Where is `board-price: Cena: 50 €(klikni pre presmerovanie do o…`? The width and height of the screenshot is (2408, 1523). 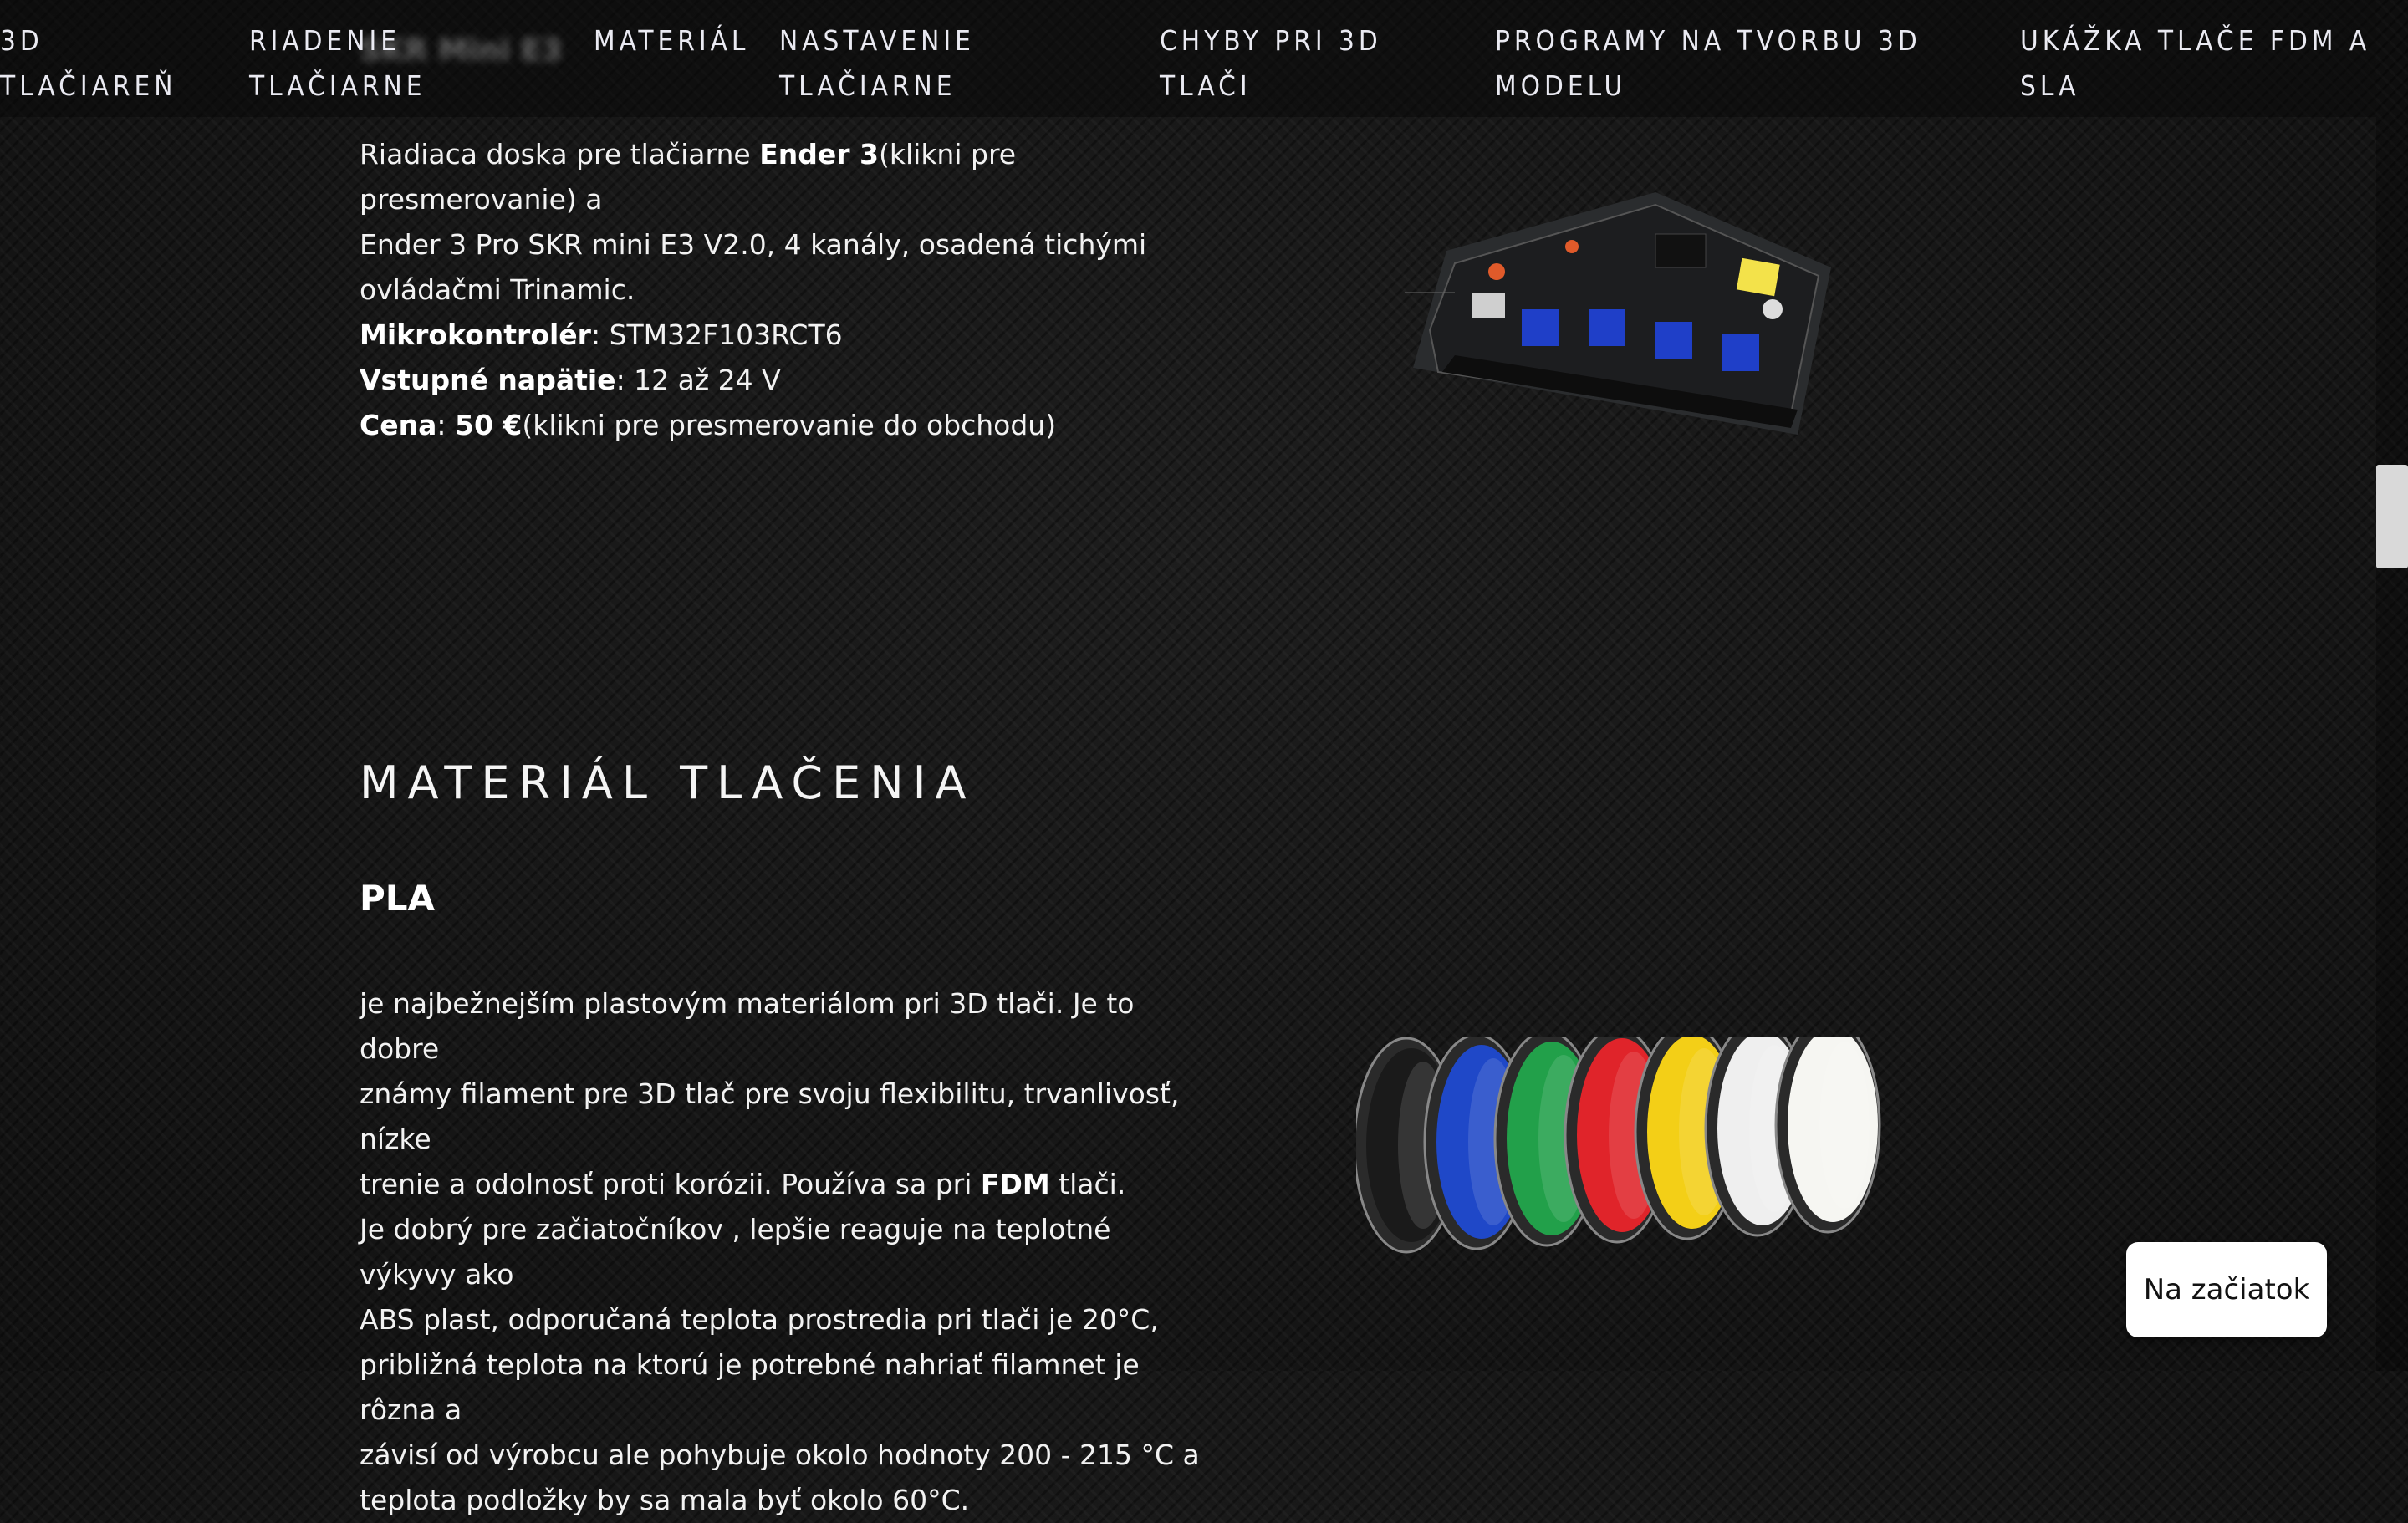 board-price: Cena: 50 €(klikni pre presmerovanie do o… is located at coordinates (786, 426).